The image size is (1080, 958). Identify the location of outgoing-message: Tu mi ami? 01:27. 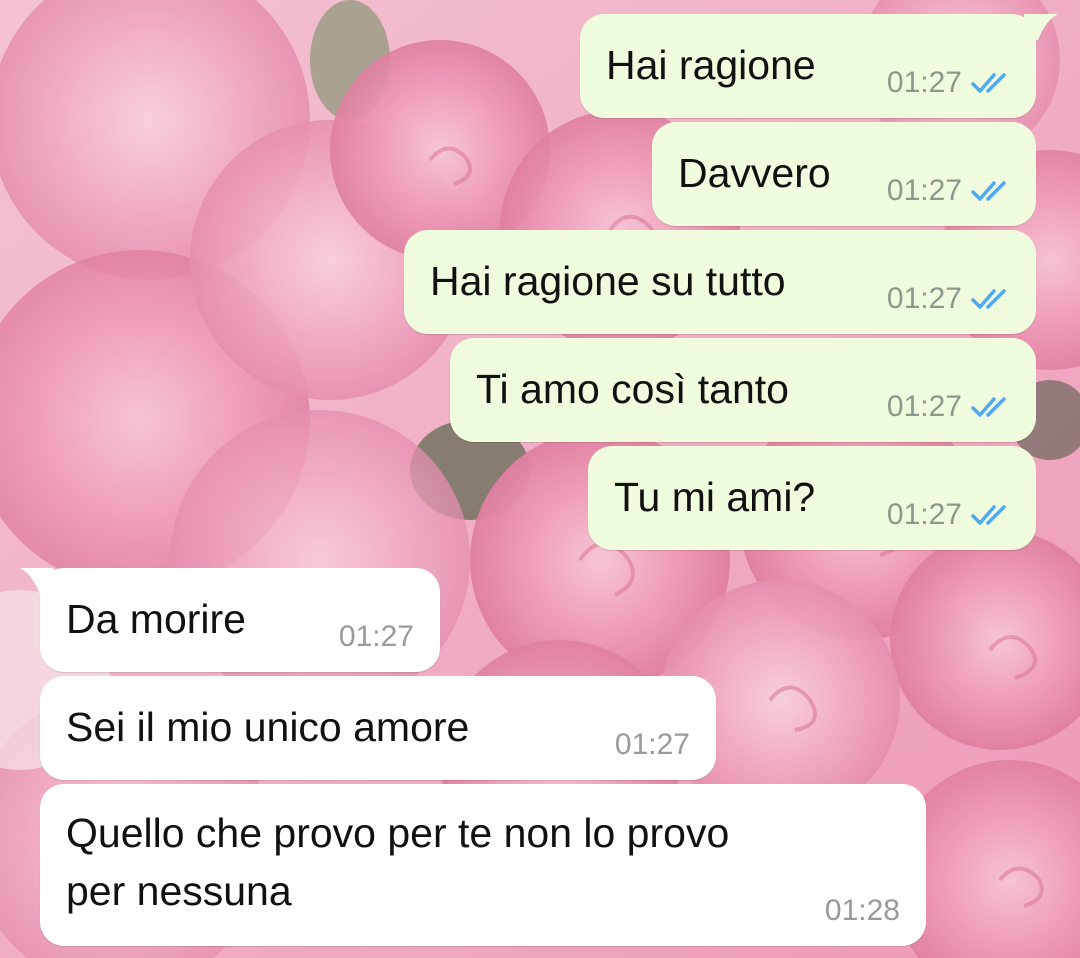
(812, 498).